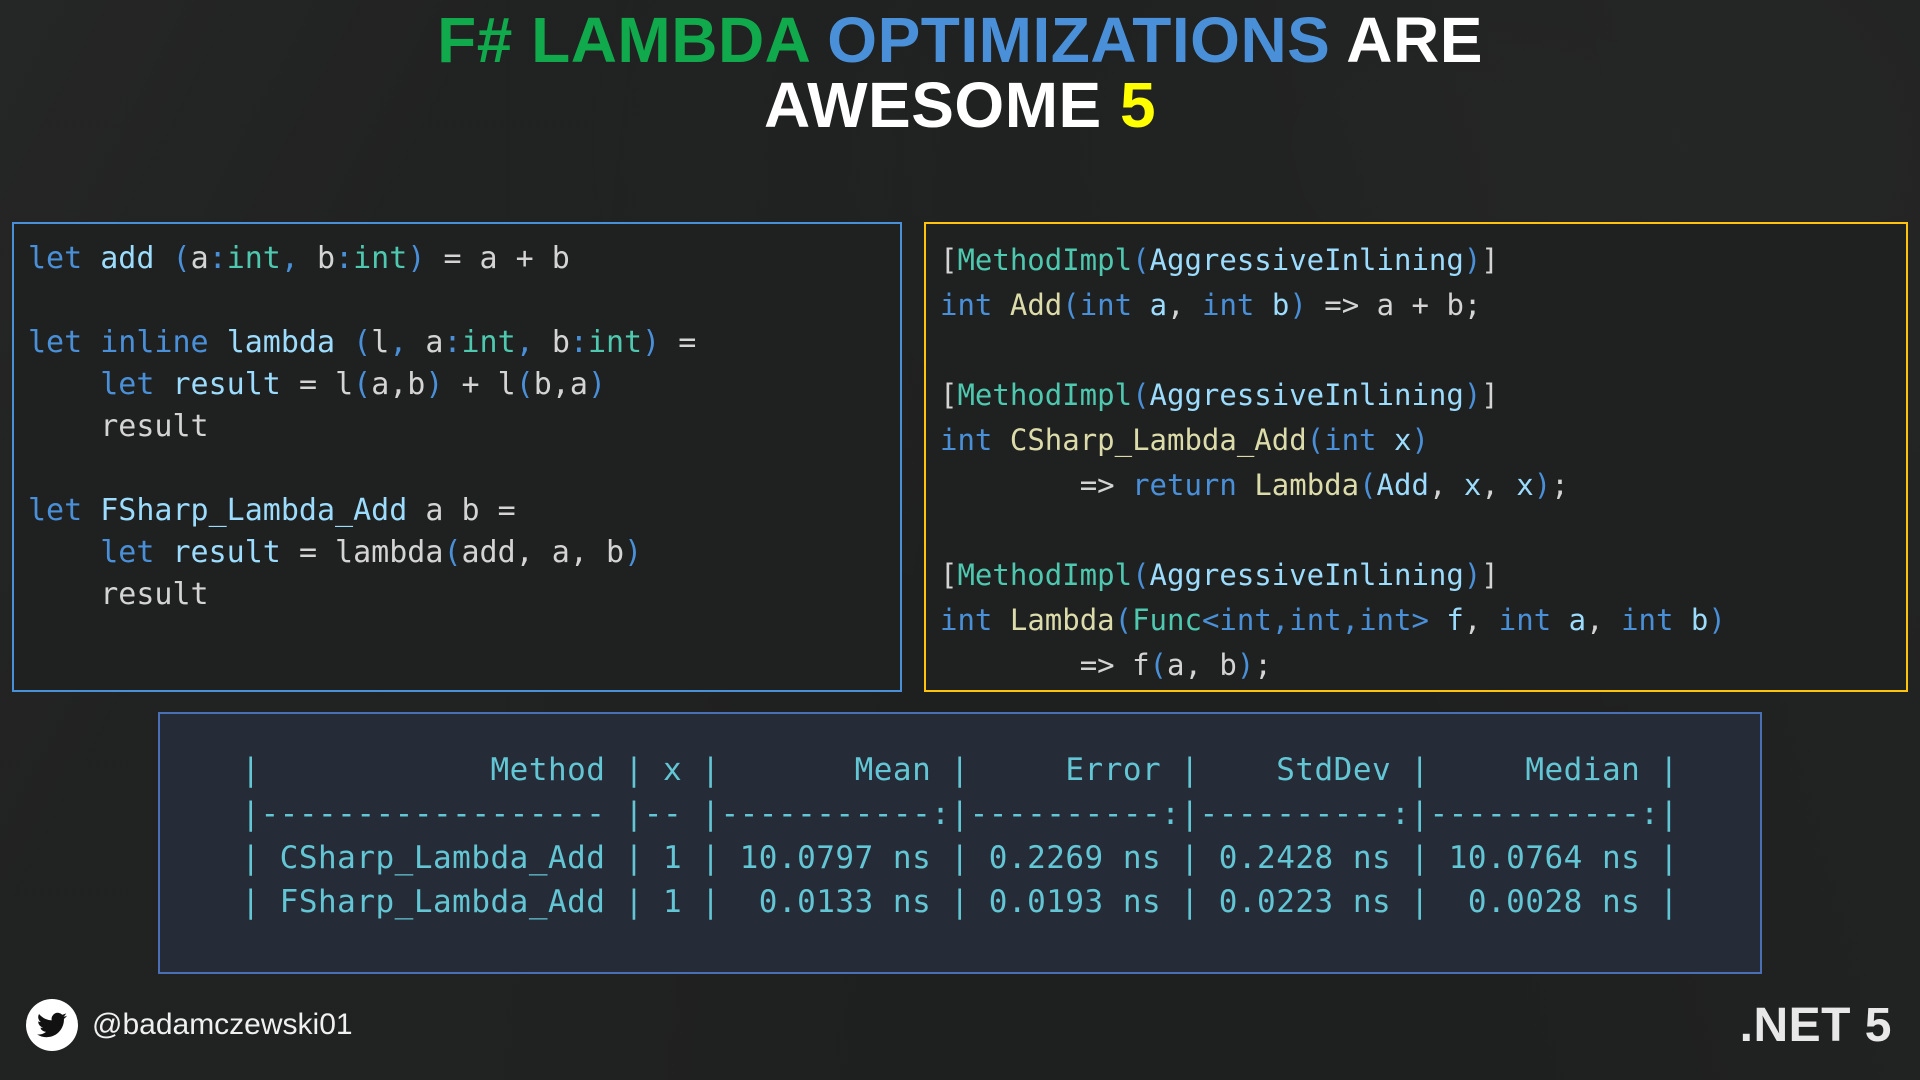  Describe the element at coordinates (1815, 1025) in the screenshot. I see `dotnet-version-label: .NET 5` at that location.